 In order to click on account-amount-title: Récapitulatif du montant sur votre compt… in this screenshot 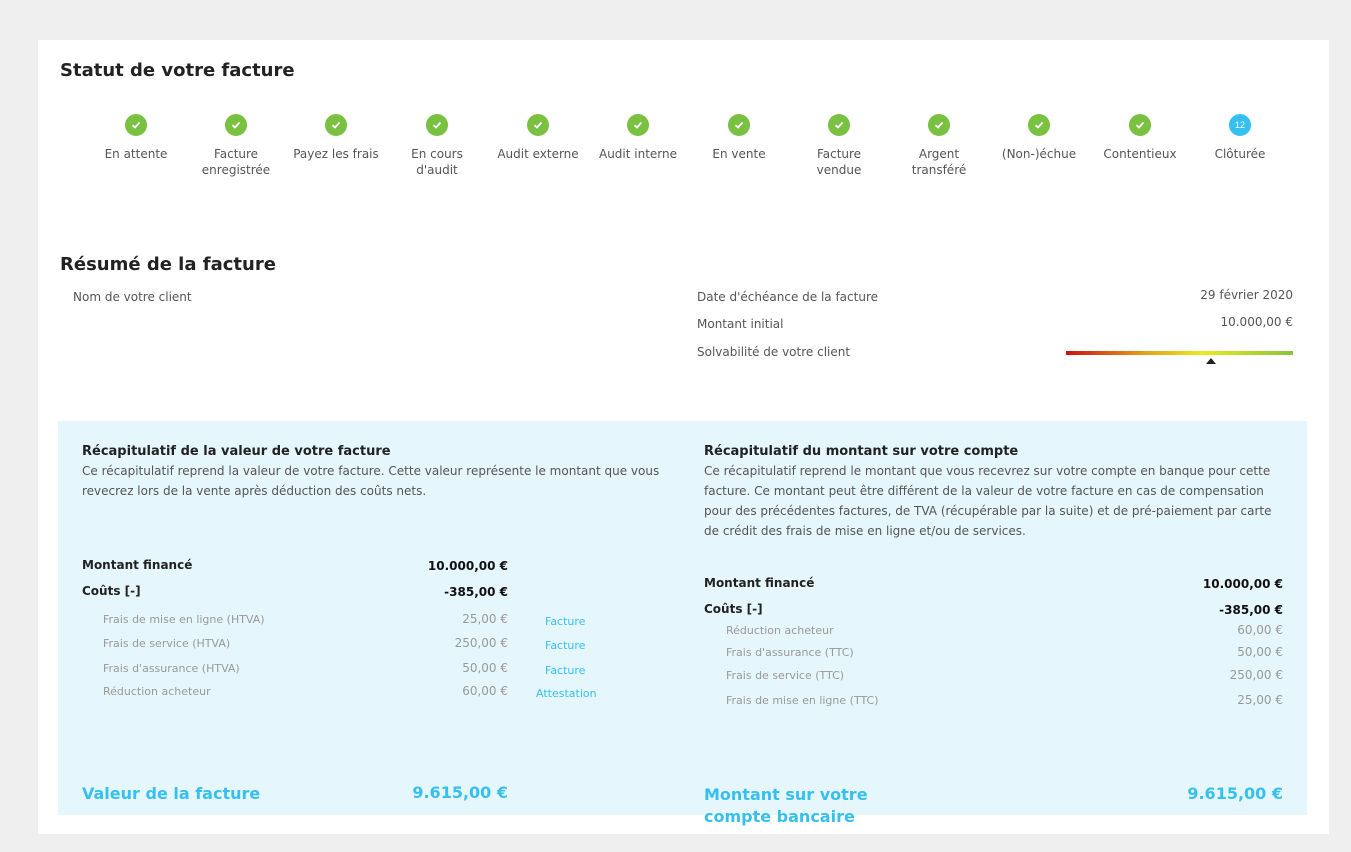, I will do `click(861, 451)`.